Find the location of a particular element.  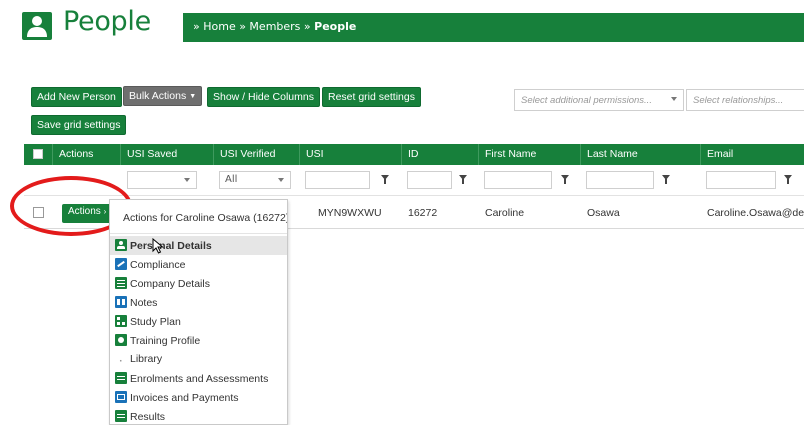

page-header: People » Home » Members » People is located at coordinates (402, 26).